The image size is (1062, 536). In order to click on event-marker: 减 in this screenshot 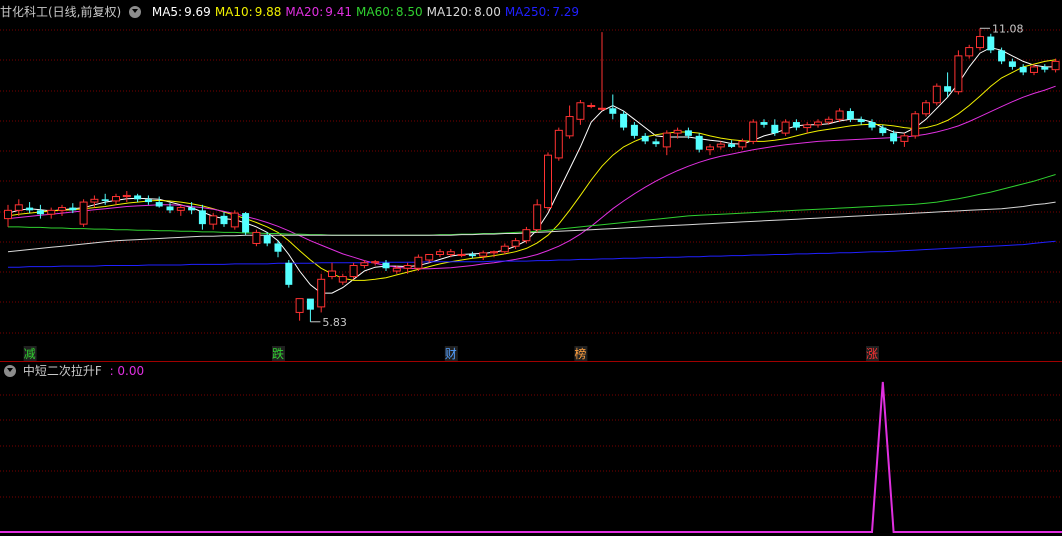, I will do `click(30, 354)`.